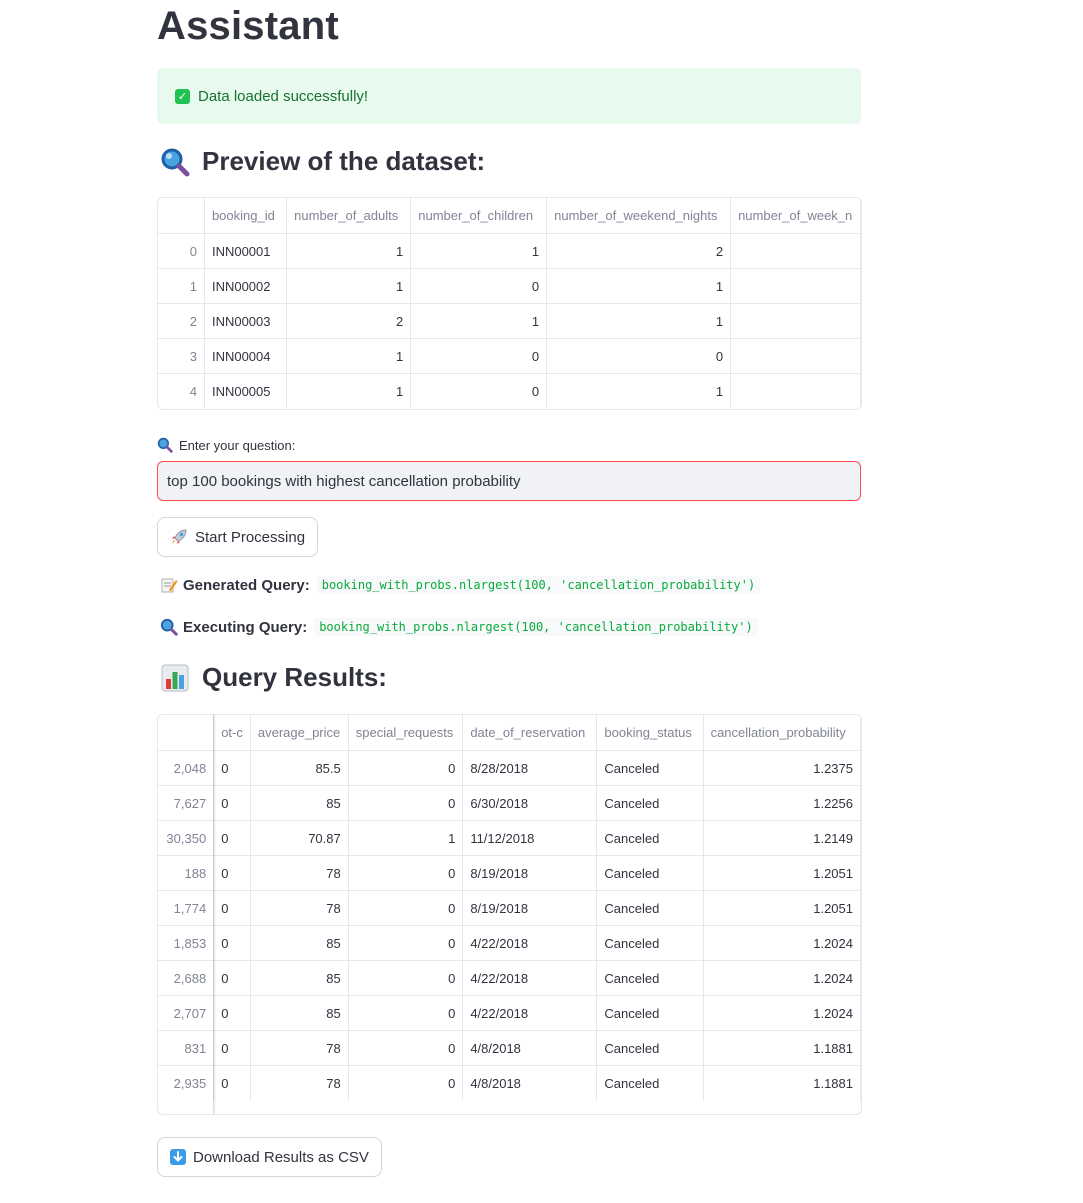 This screenshot has width=1083, height=1203. What do you see at coordinates (186, 1082) in the screenshot?
I see `row-index-cell: 2,935` at bounding box center [186, 1082].